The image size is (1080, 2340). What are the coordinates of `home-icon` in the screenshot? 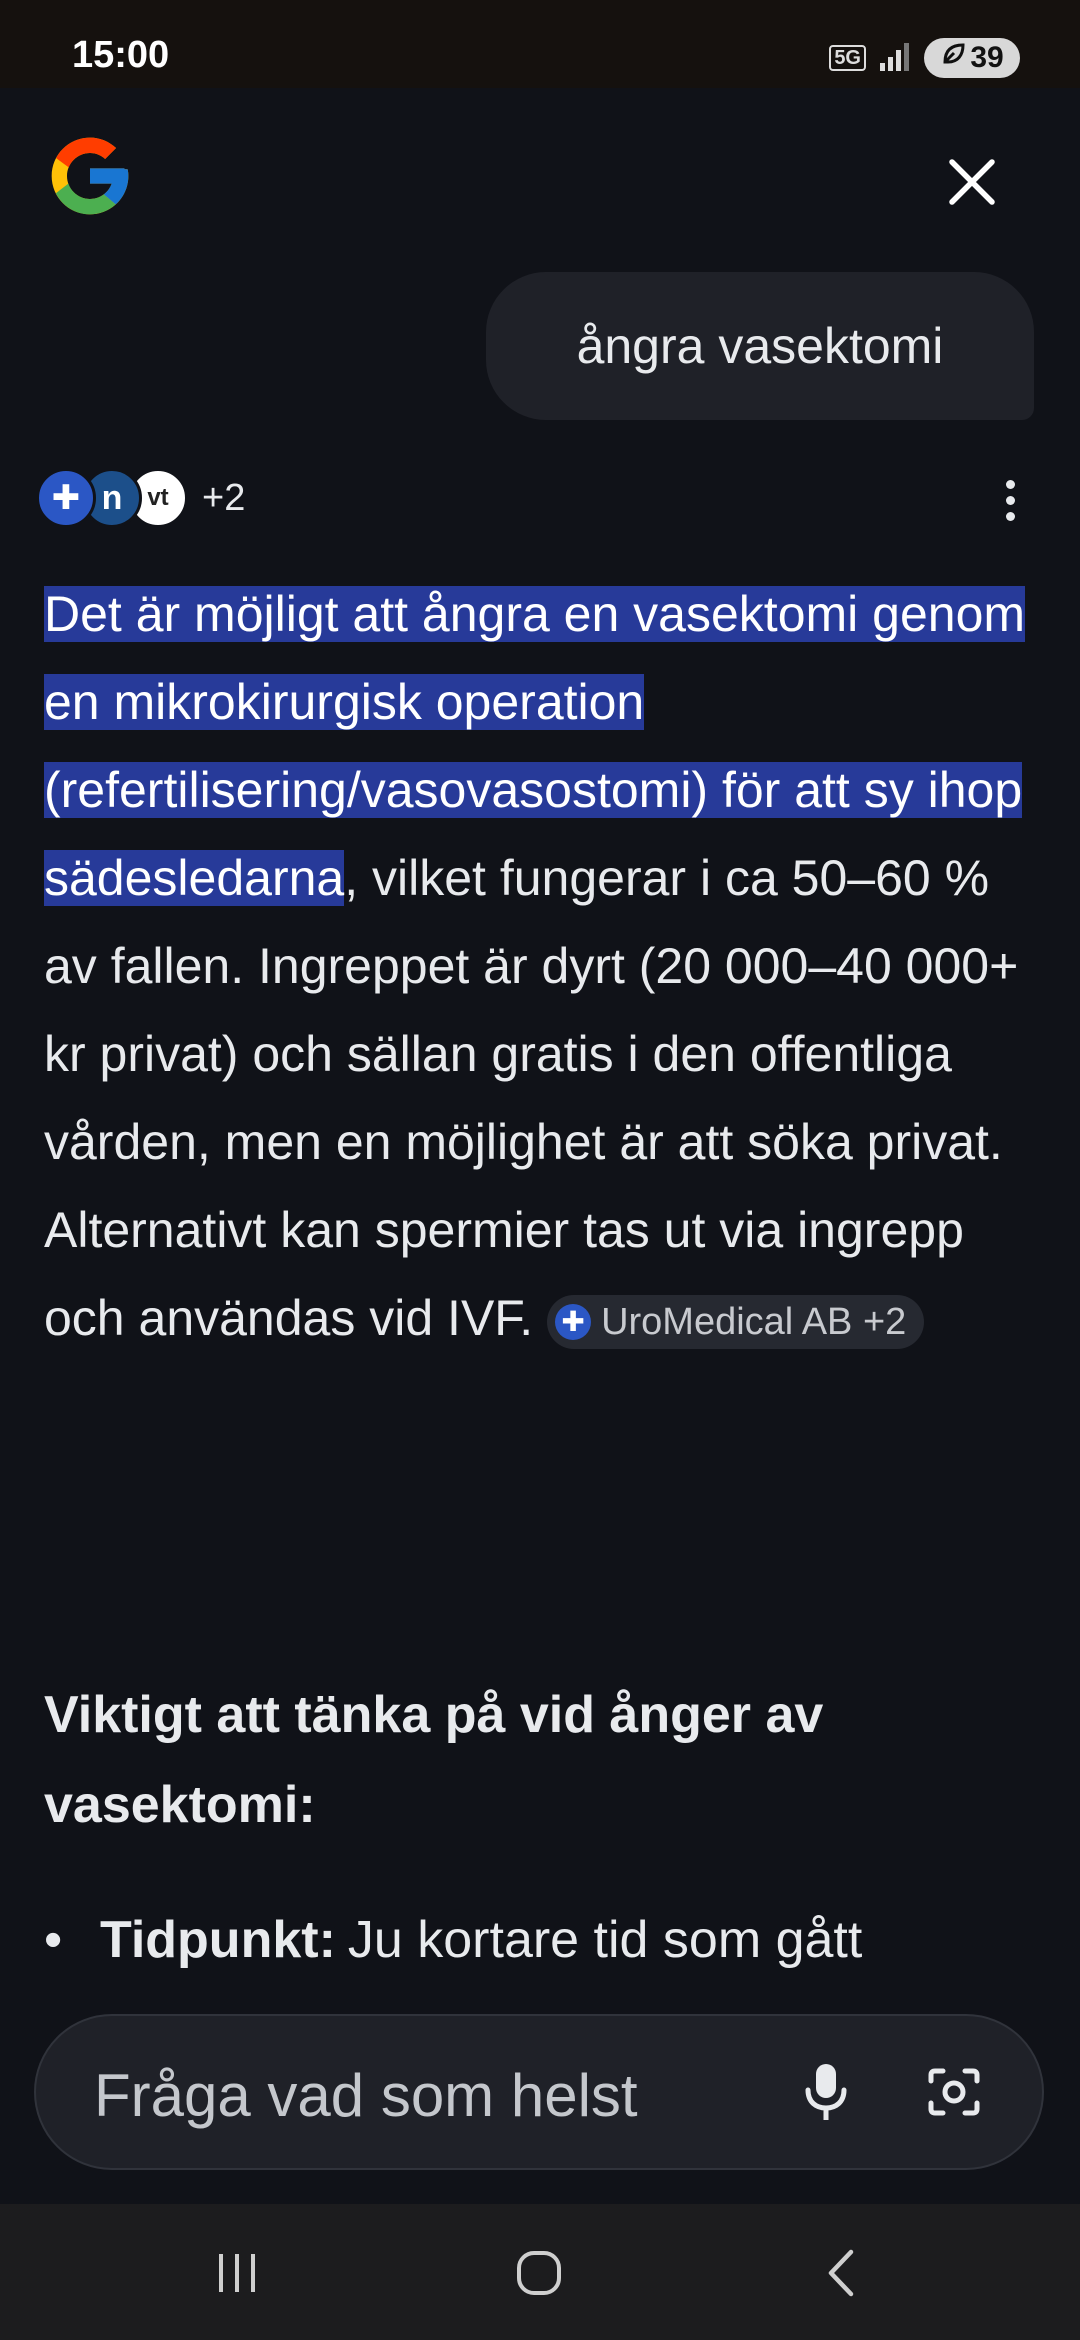 It's located at (539, 2275).